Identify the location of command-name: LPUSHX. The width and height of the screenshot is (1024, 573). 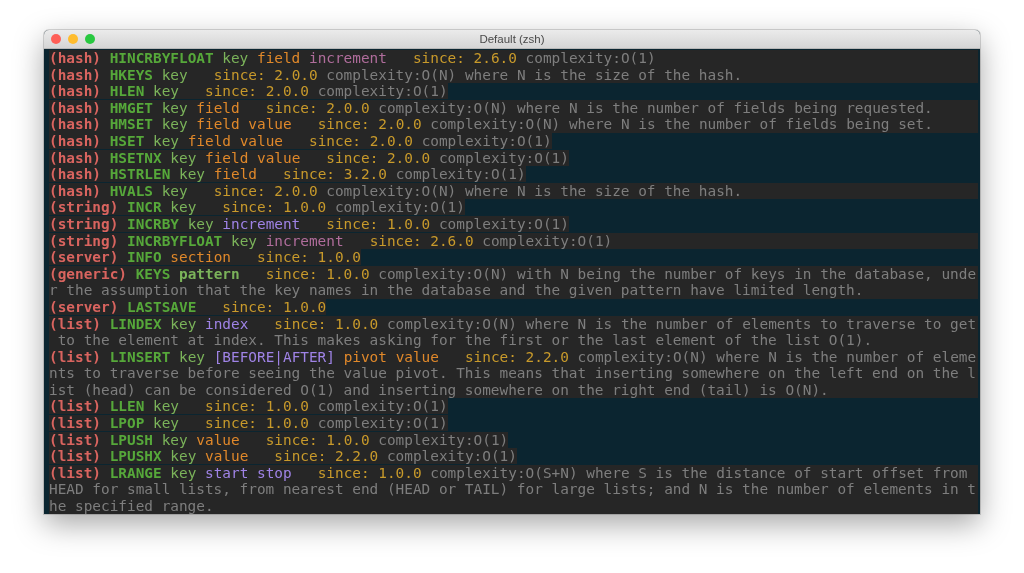
(135, 456).